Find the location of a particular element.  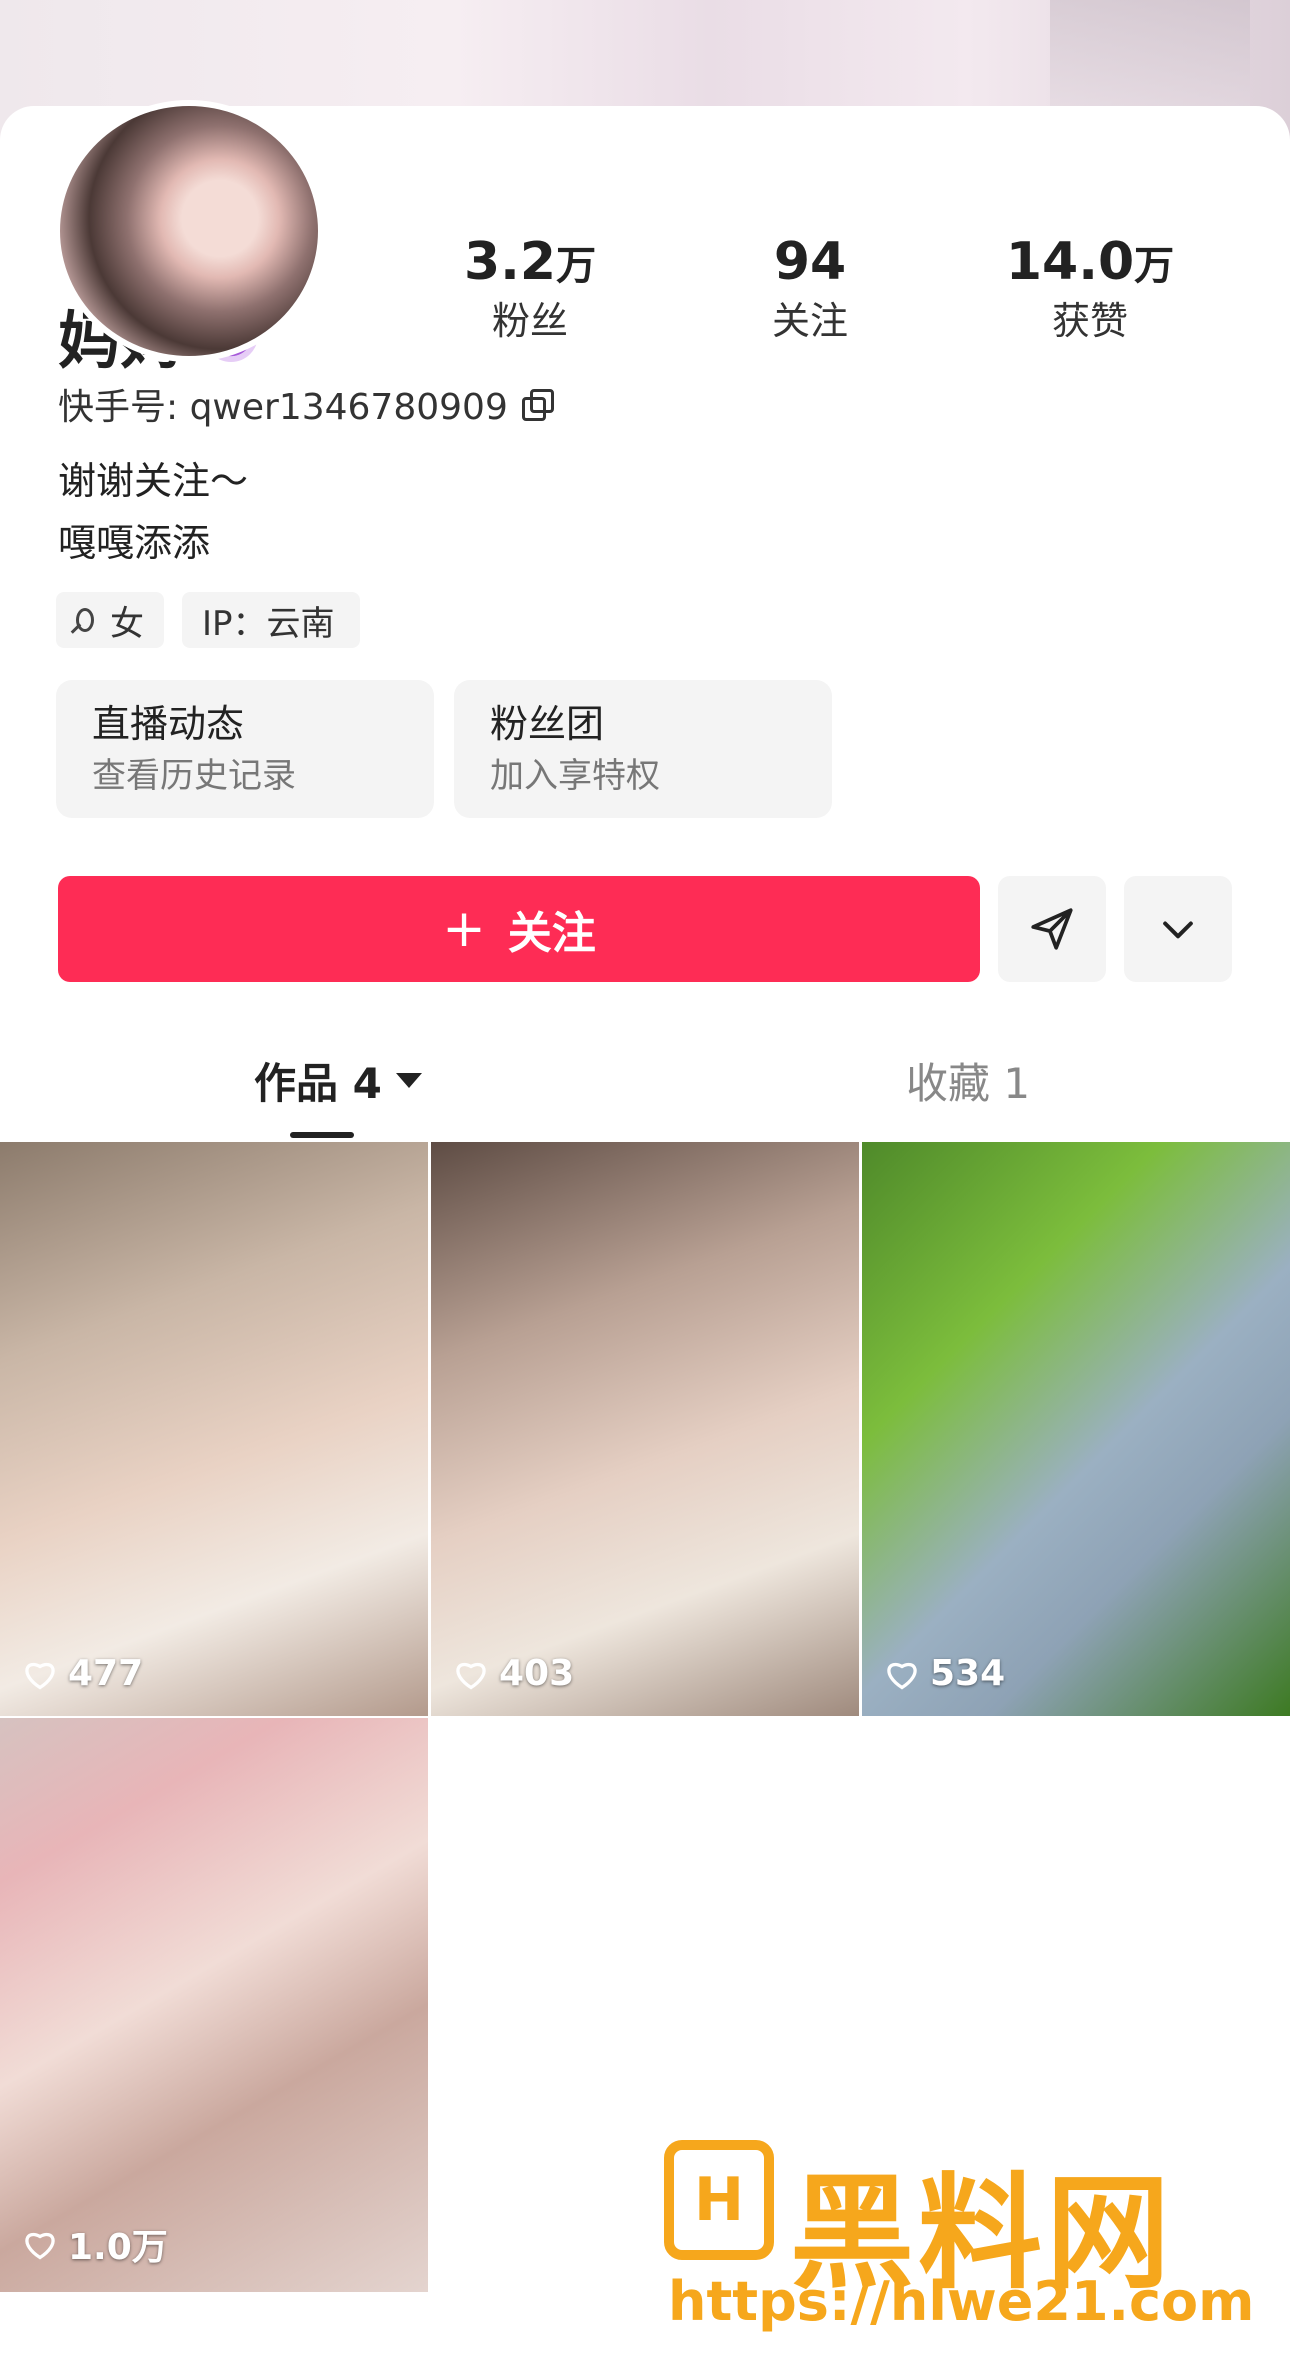

stat-followers: 3.2万 粉丝 is located at coordinates (530, 289).